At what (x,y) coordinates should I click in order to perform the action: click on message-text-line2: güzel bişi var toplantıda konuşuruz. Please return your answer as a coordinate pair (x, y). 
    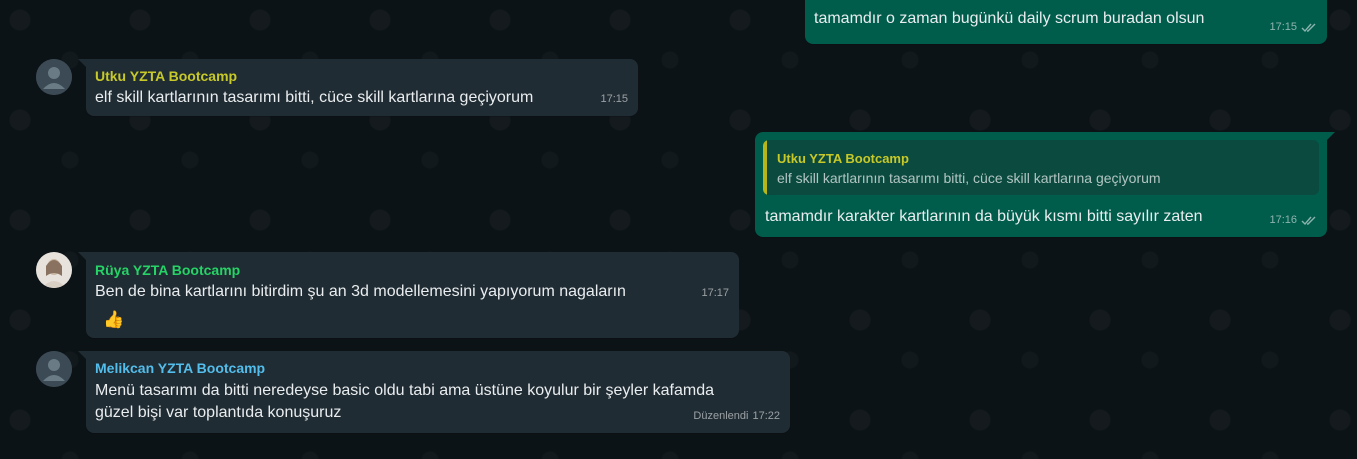
    Looking at the image, I should click on (218, 412).